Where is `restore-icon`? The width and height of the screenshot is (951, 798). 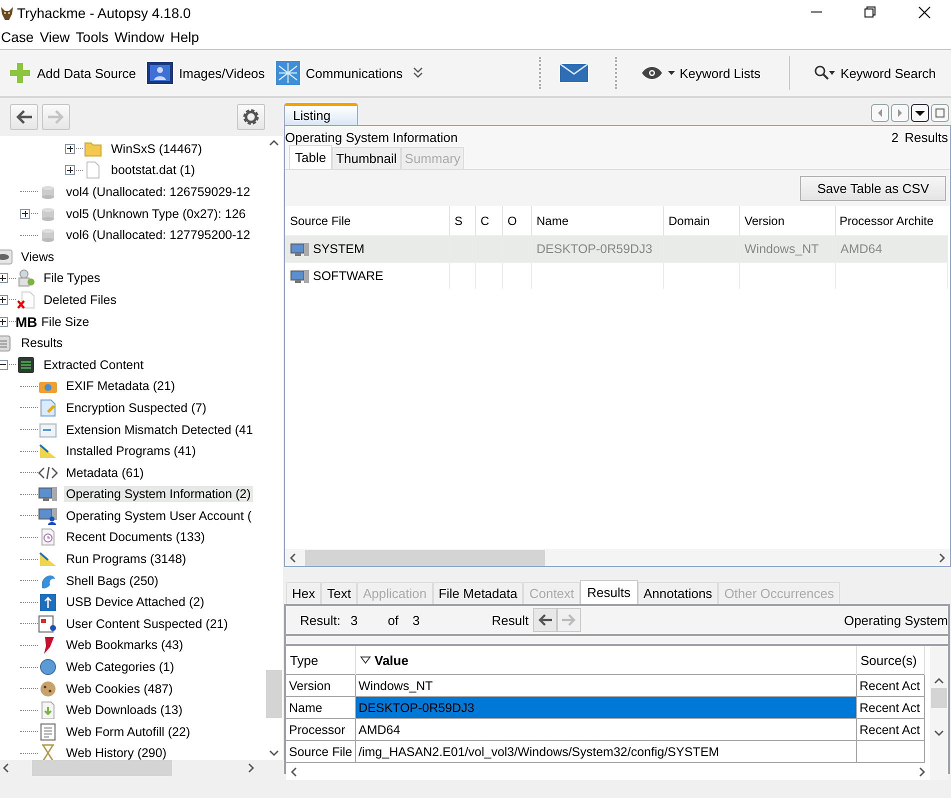 restore-icon is located at coordinates (870, 12).